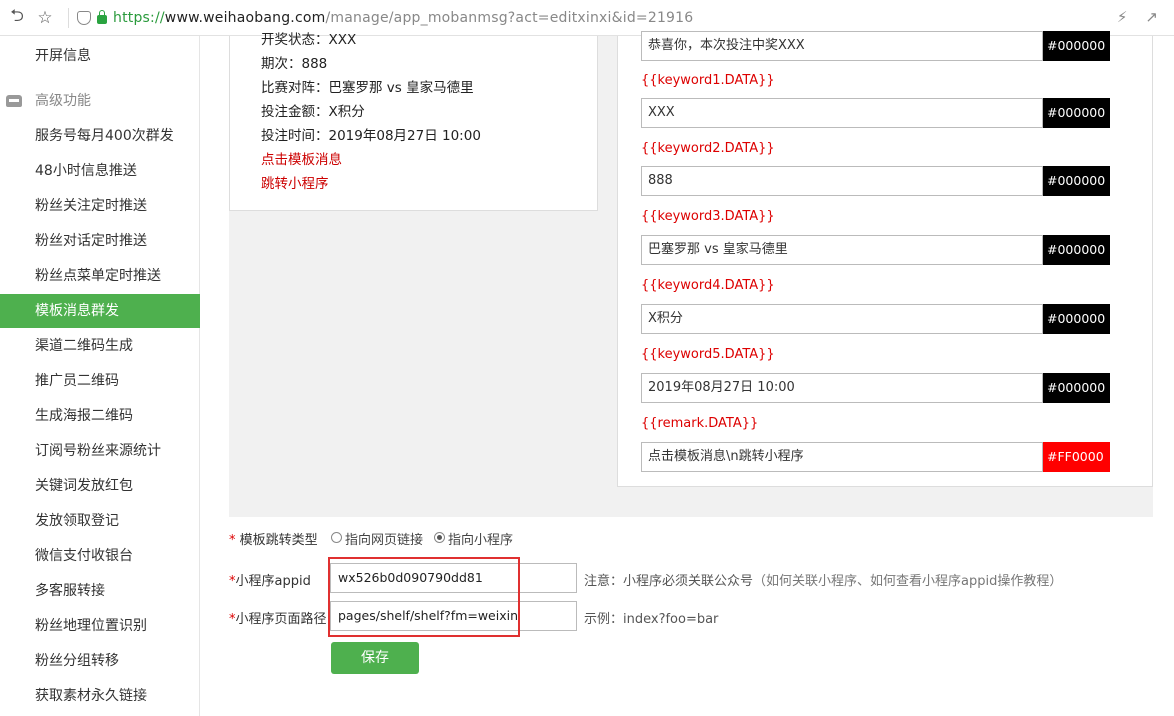 This screenshot has height=716, width=1174. Describe the element at coordinates (100, 521) in the screenshot. I see `sidebar-item: 发放领取登记` at that location.